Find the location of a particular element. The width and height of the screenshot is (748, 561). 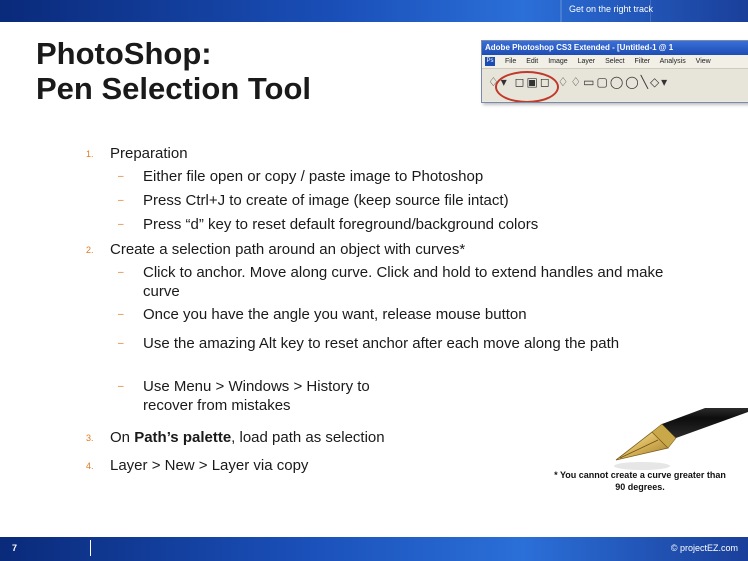

bottom-banner: 7 © projectEZ.com is located at coordinates (374, 549).